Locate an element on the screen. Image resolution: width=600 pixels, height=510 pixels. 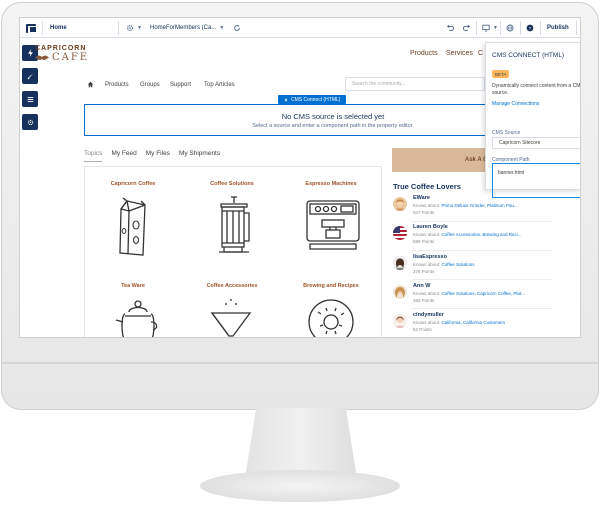
component-path-input: banner.html is located at coordinates (536, 180).